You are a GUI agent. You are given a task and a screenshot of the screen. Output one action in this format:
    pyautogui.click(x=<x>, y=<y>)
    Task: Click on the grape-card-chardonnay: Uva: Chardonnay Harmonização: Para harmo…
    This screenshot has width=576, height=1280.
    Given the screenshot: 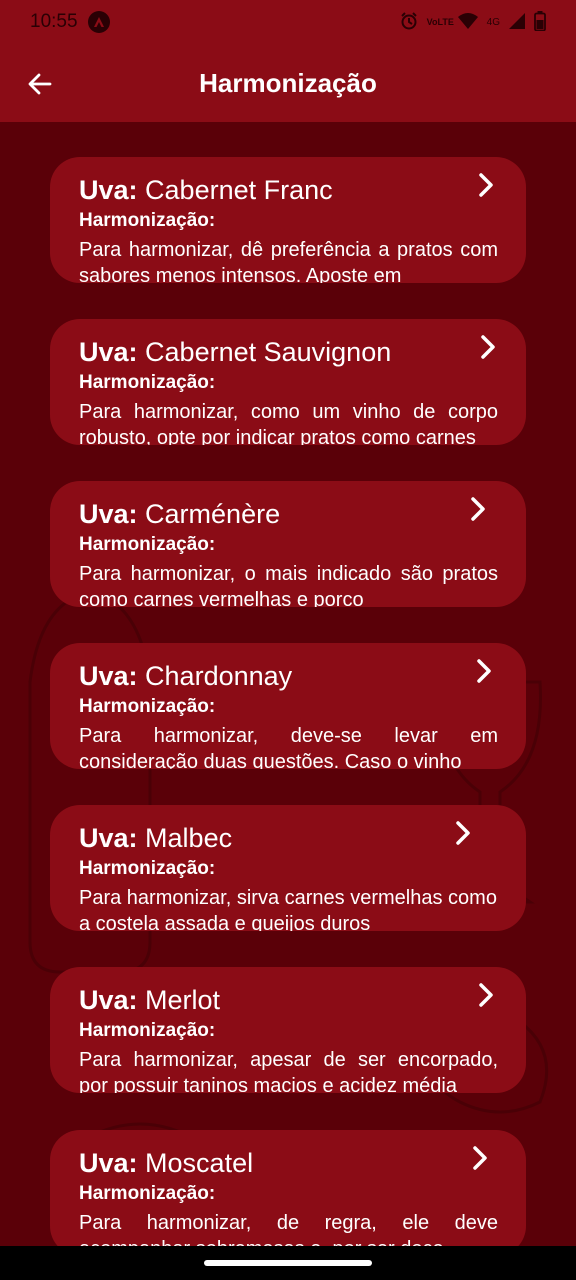 What is the action you would take?
    pyautogui.click(x=288, y=706)
    